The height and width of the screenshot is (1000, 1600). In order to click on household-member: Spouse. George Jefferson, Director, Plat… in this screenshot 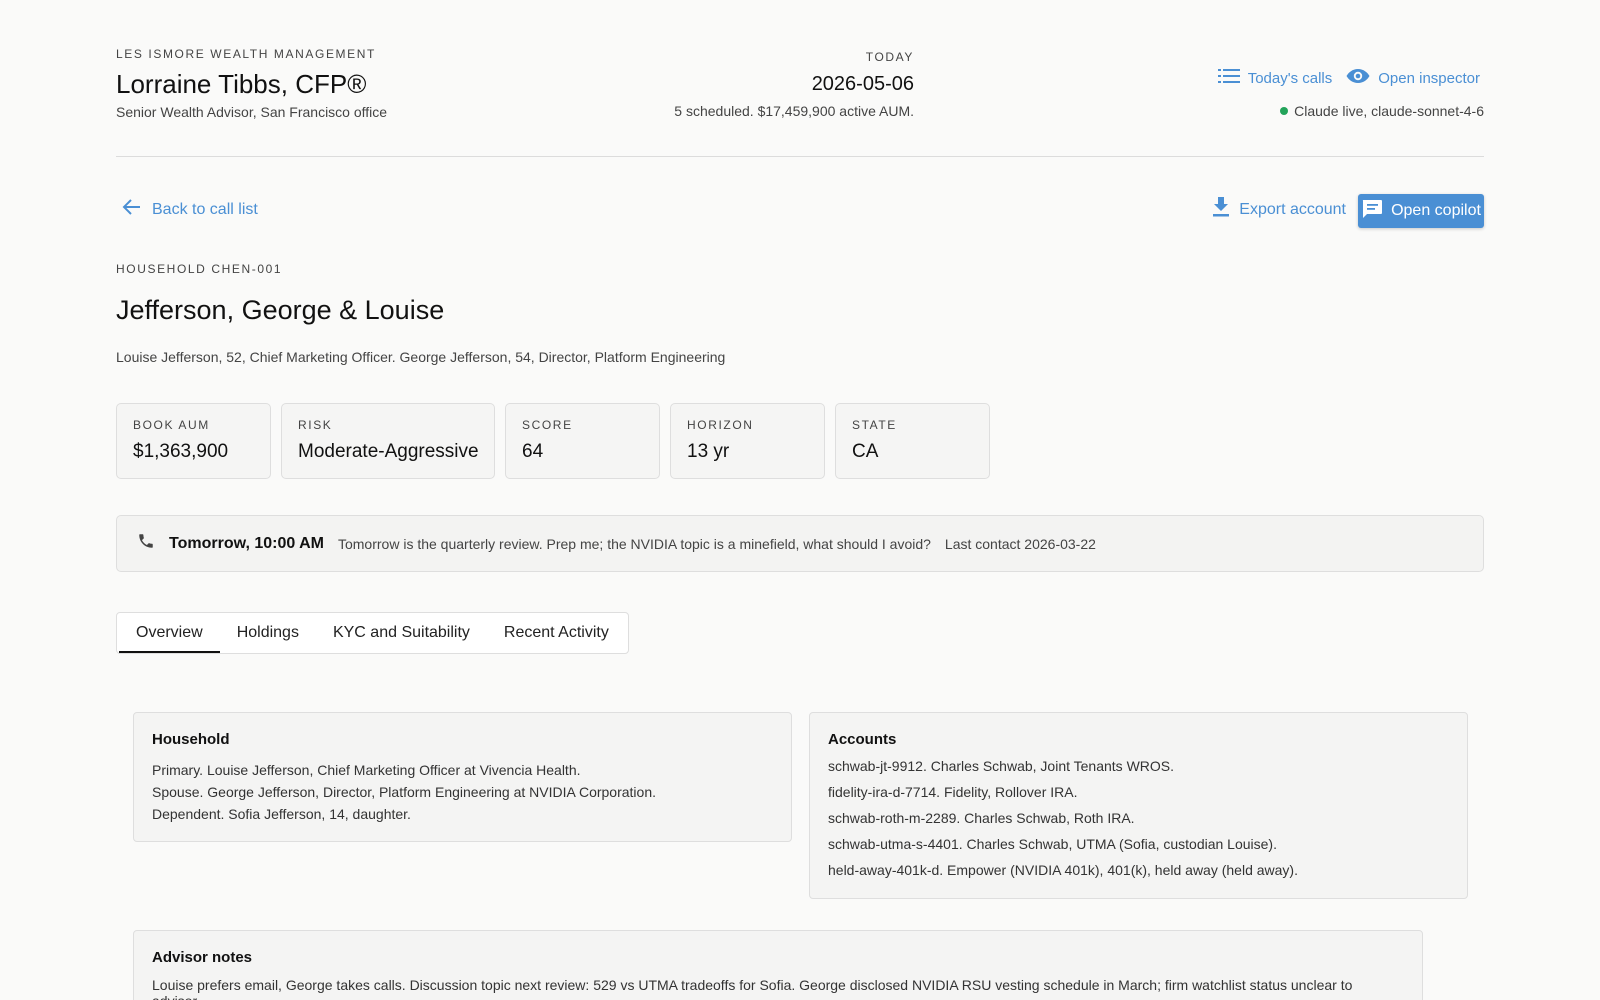, I will do `click(404, 792)`.